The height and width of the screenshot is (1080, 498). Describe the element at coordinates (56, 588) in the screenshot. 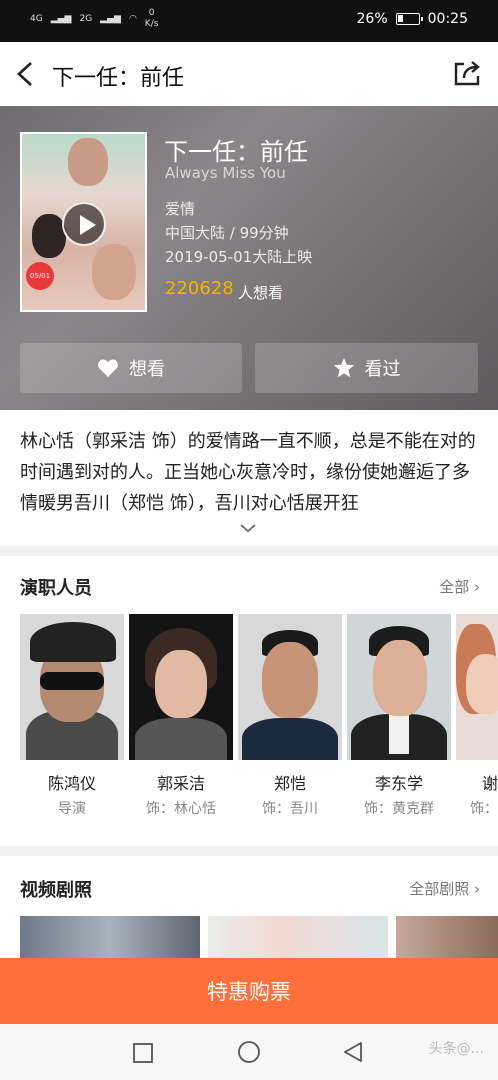

I see `cast-section-title: 演职人员` at that location.